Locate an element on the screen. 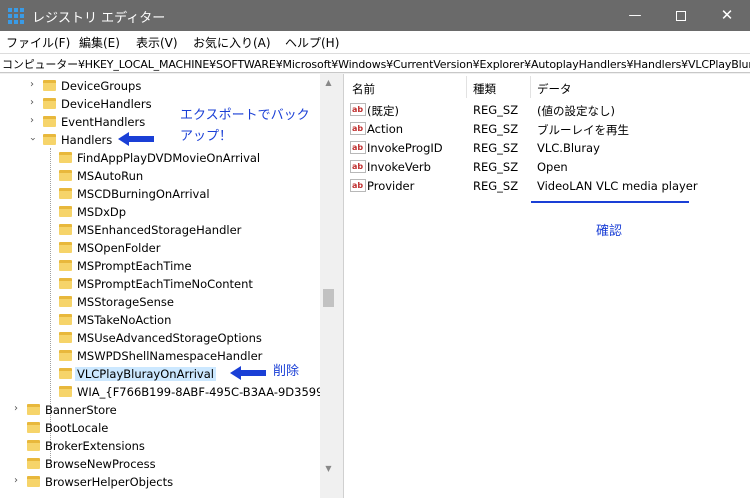 This screenshot has height=498, width=750. tree-item: MSPromptEachTime is located at coordinates (160, 266).